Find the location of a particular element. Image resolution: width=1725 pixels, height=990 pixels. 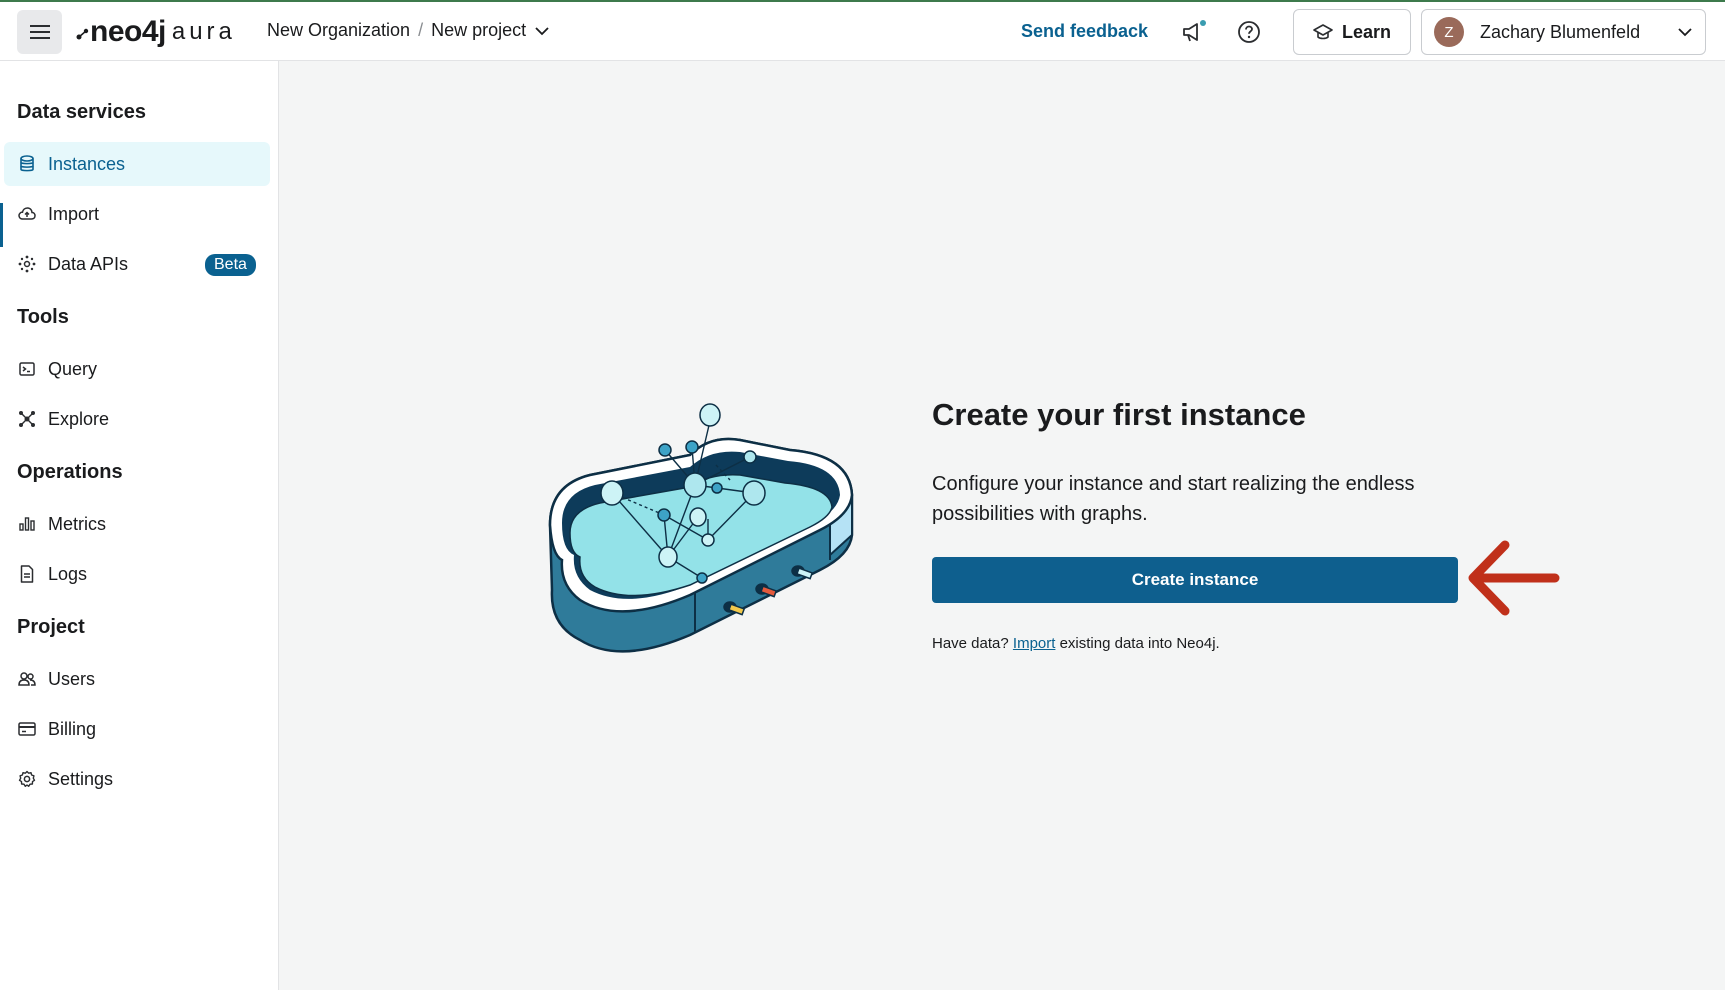

sidebar-item-logs: Logs is located at coordinates (137, 574).